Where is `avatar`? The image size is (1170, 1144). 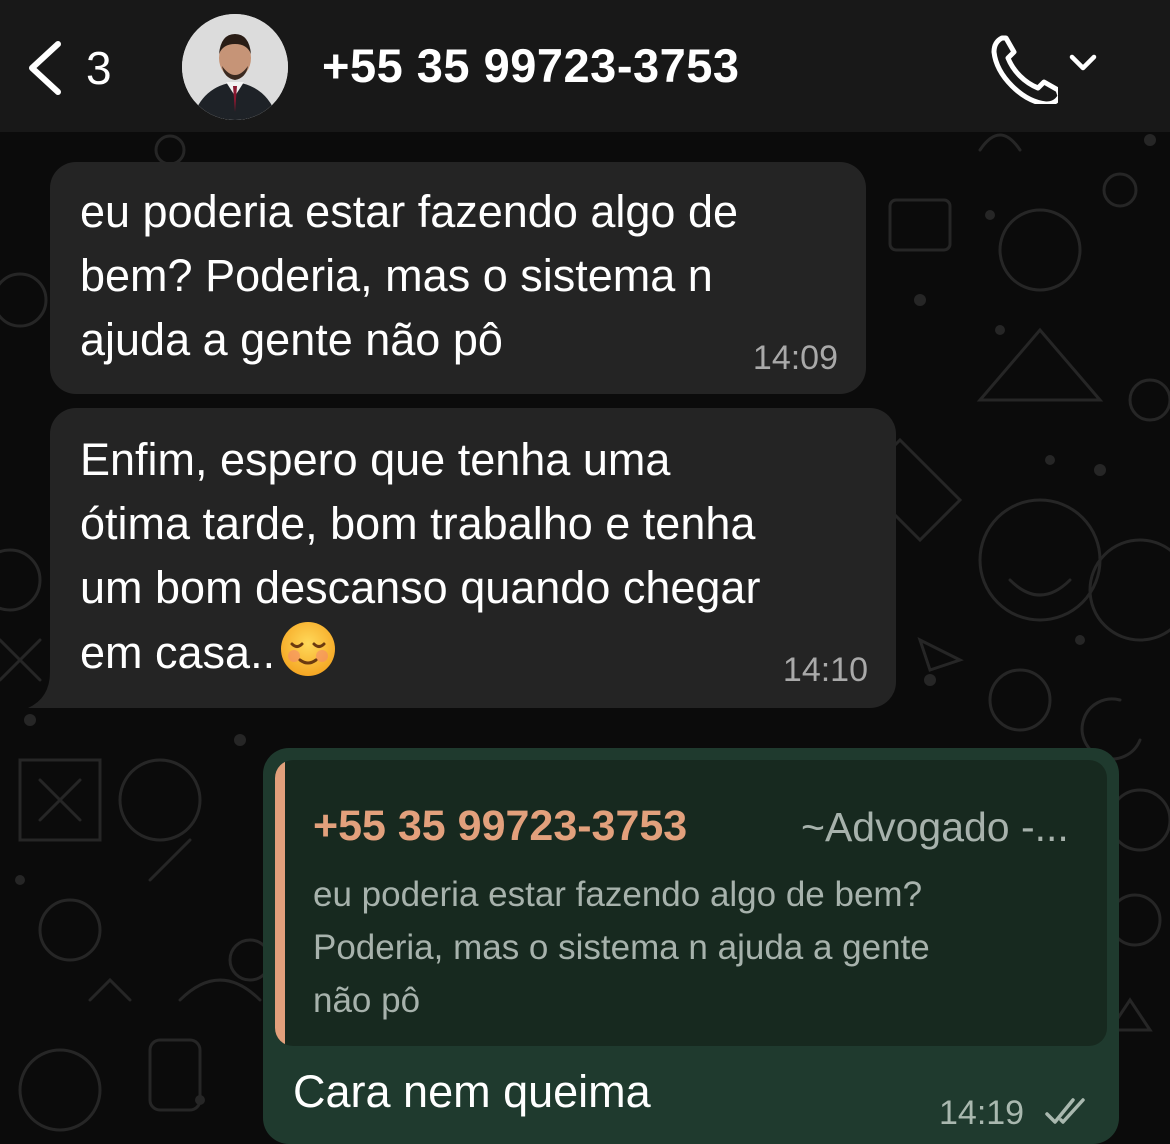 avatar is located at coordinates (235, 67).